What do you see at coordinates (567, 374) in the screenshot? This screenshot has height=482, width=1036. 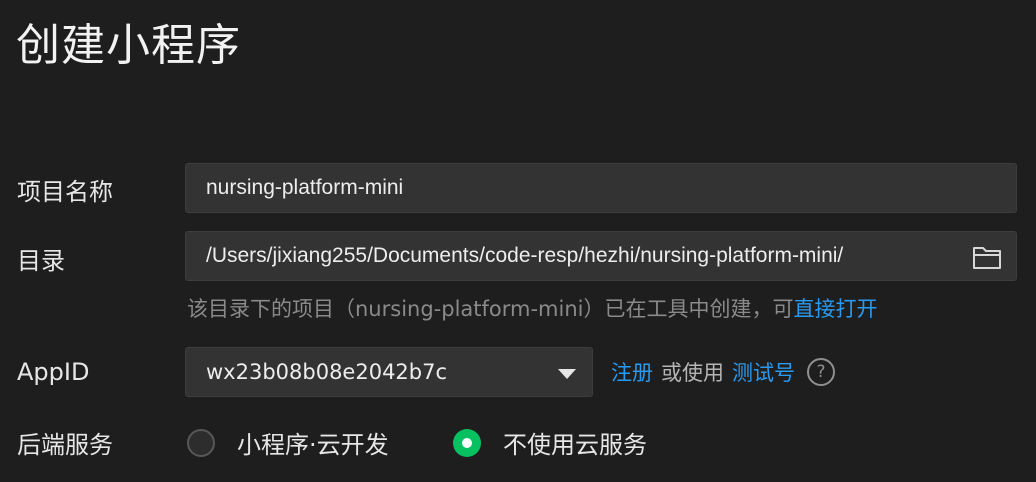 I see `chevron-down-icon` at bounding box center [567, 374].